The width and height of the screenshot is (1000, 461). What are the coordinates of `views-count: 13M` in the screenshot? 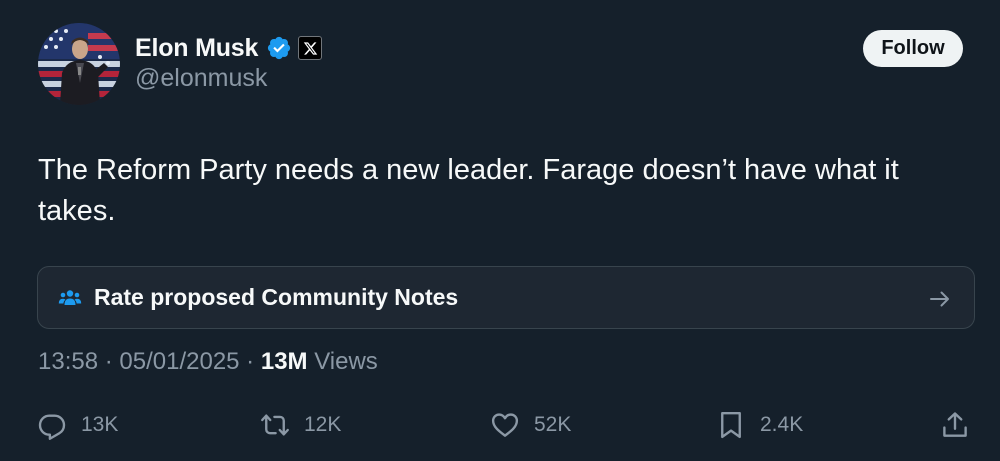 It's located at (284, 361).